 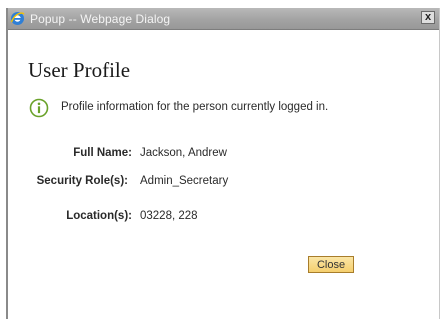 I want to click on close-button: Close, so click(x=331, y=264).